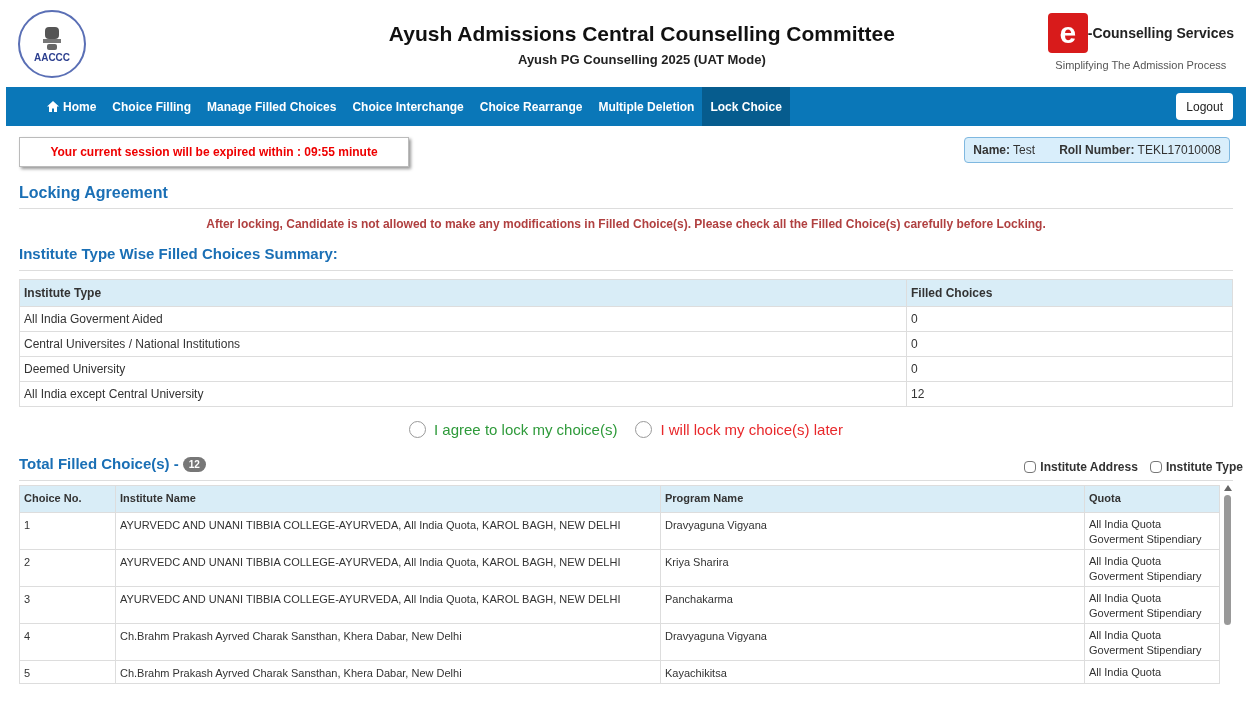  I want to click on scroll-up-icon, so click(1227, 487).